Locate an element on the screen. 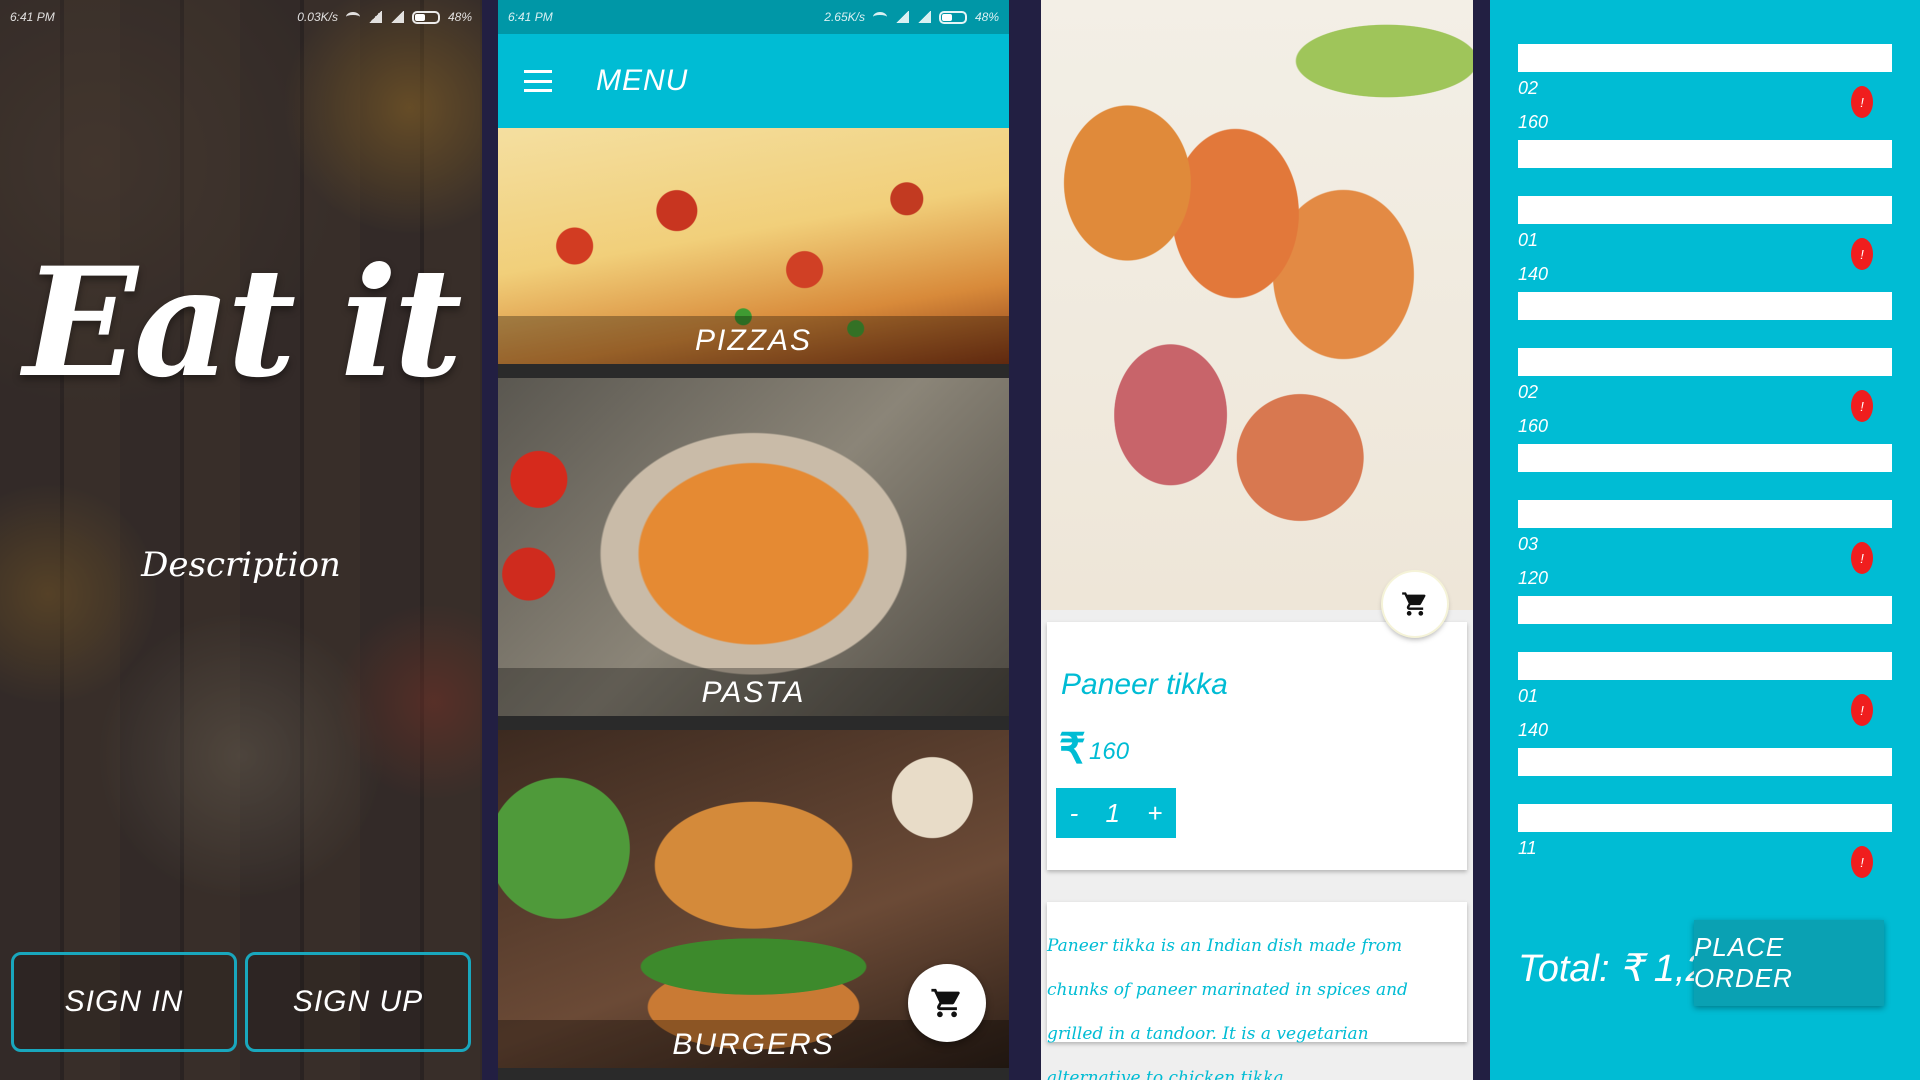 The image size is (1920, 1080). currency-symbol: ₹ is located at coordinates (1072, 748).